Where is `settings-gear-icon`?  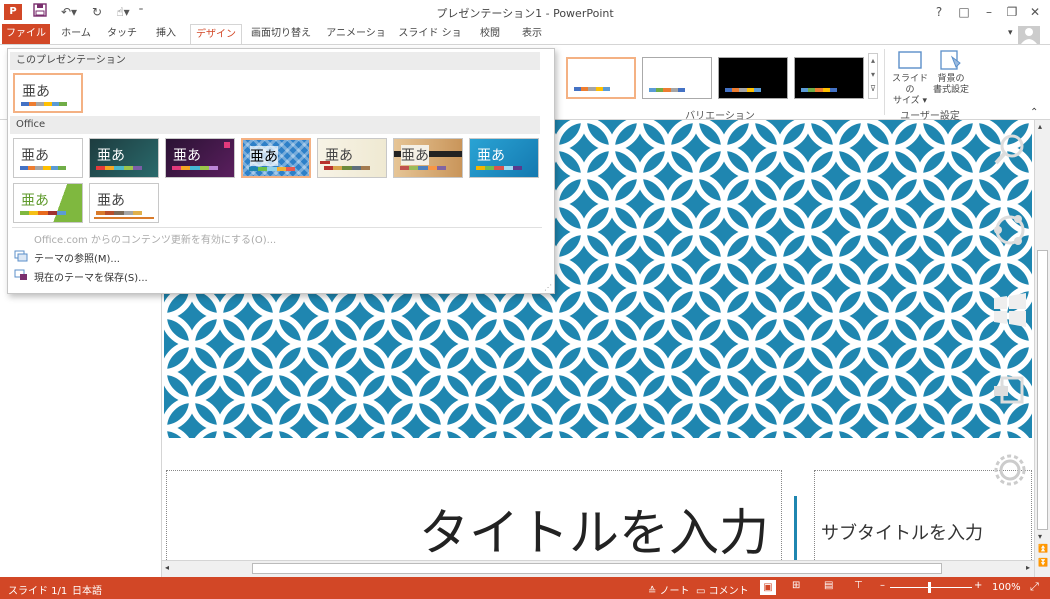
settings-gear-icon is located at coordinates (1010, 471).